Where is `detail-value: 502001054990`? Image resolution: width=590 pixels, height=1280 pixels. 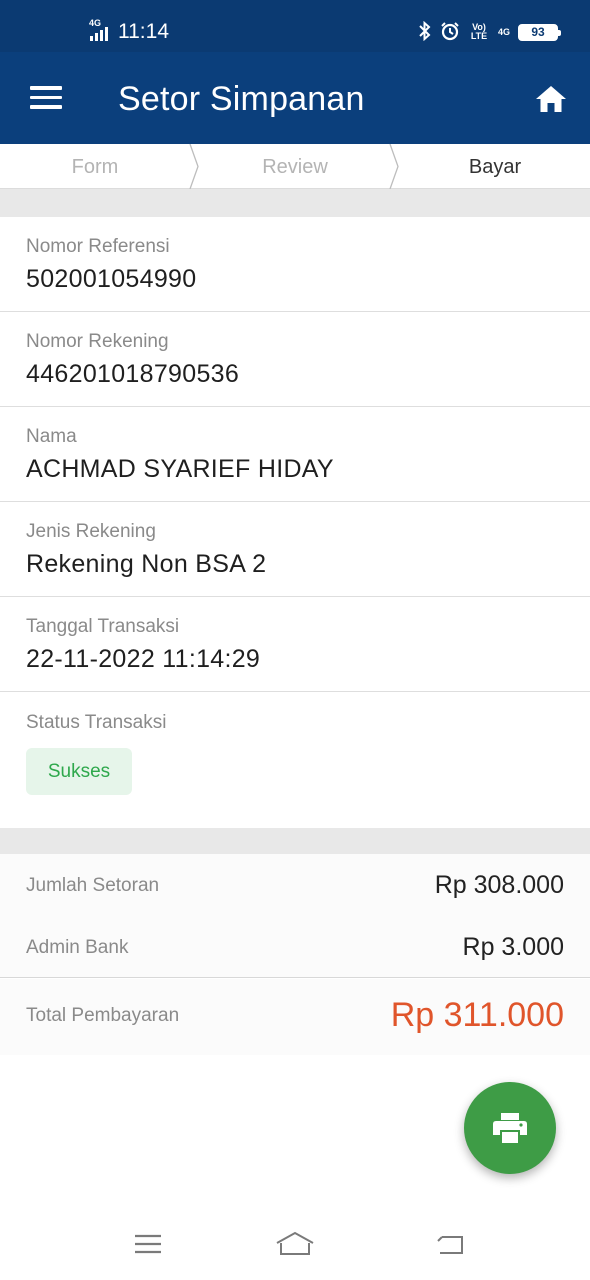 detail-value: 502001054990 is located at coordinates (111, 279).